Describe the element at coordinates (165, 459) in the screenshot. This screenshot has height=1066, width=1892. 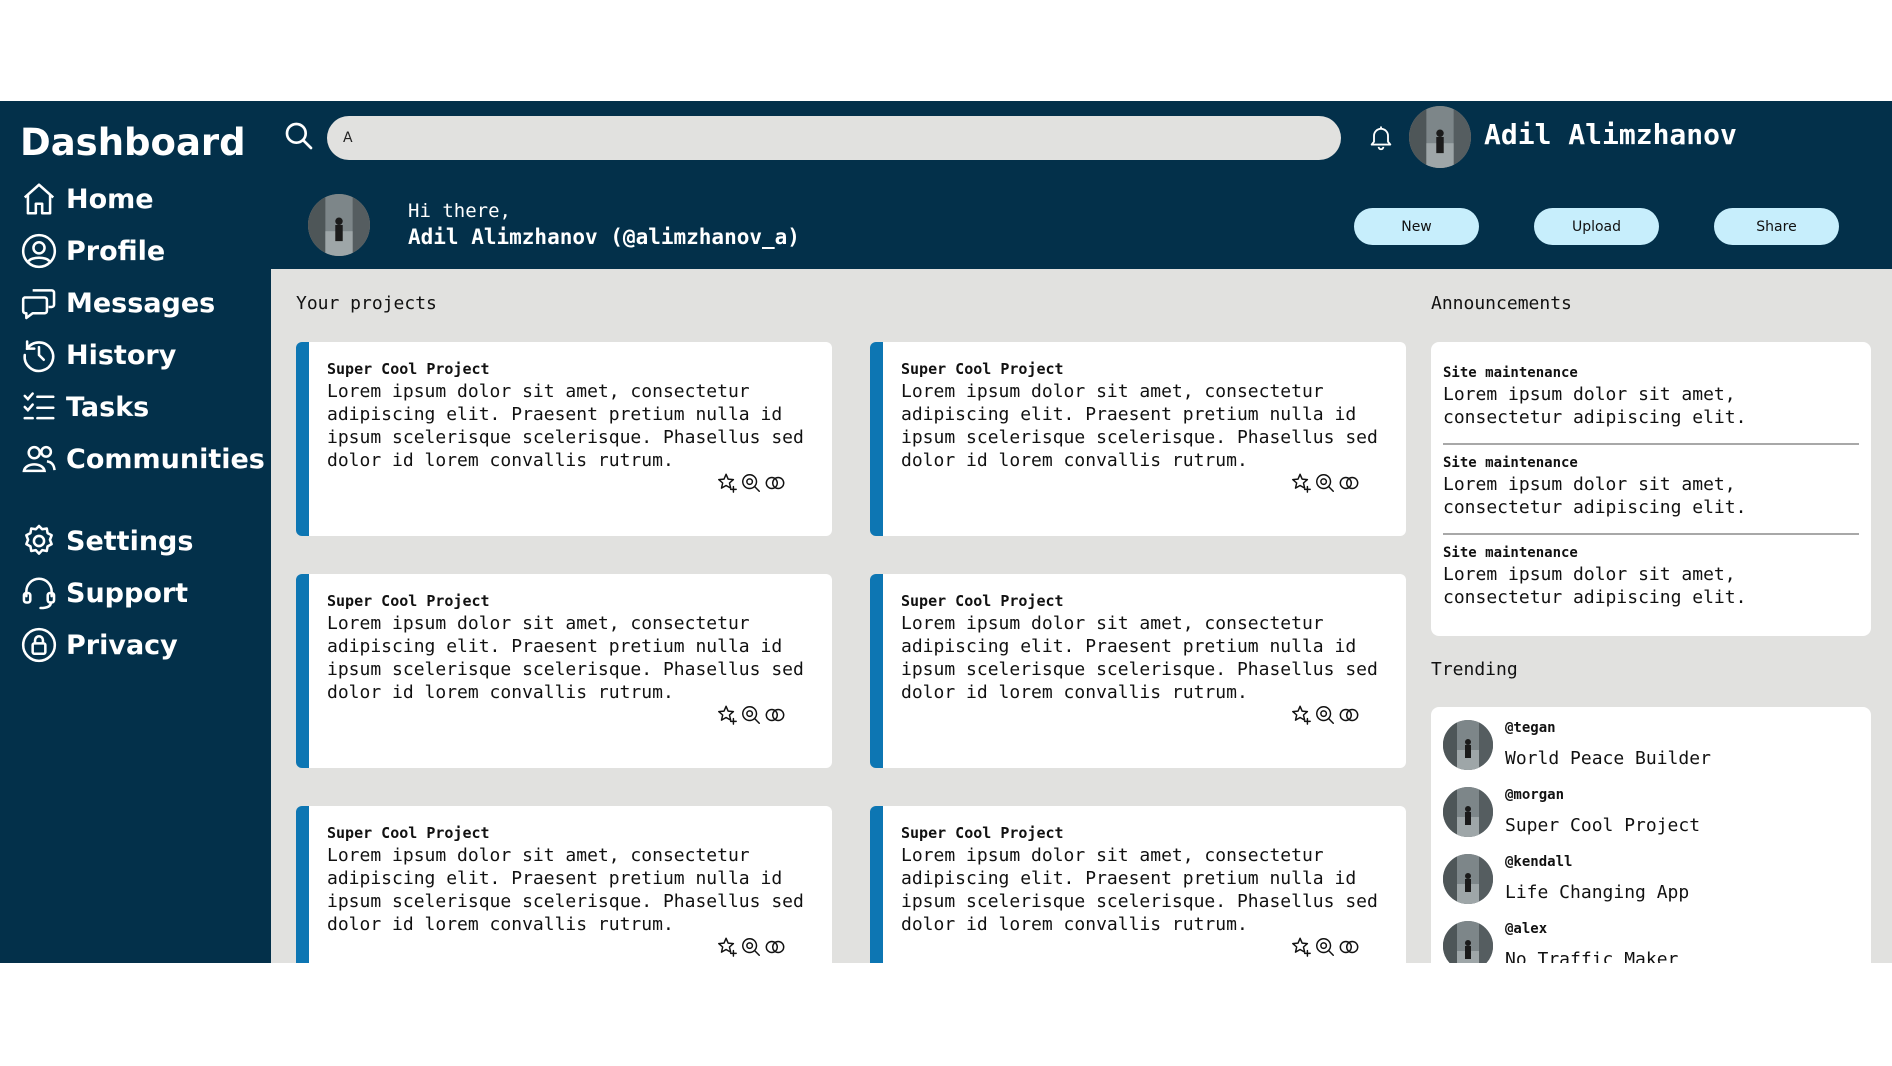
I see `nav-communities-label: Communities` at that location.